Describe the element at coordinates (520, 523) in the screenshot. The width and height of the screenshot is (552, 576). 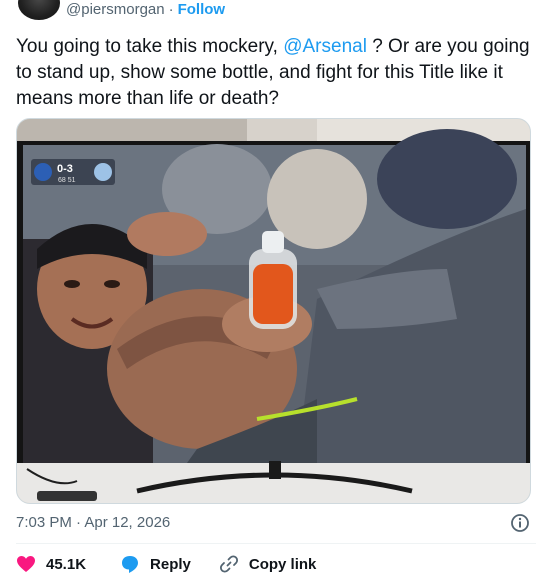
I see `info-icon` at that location.